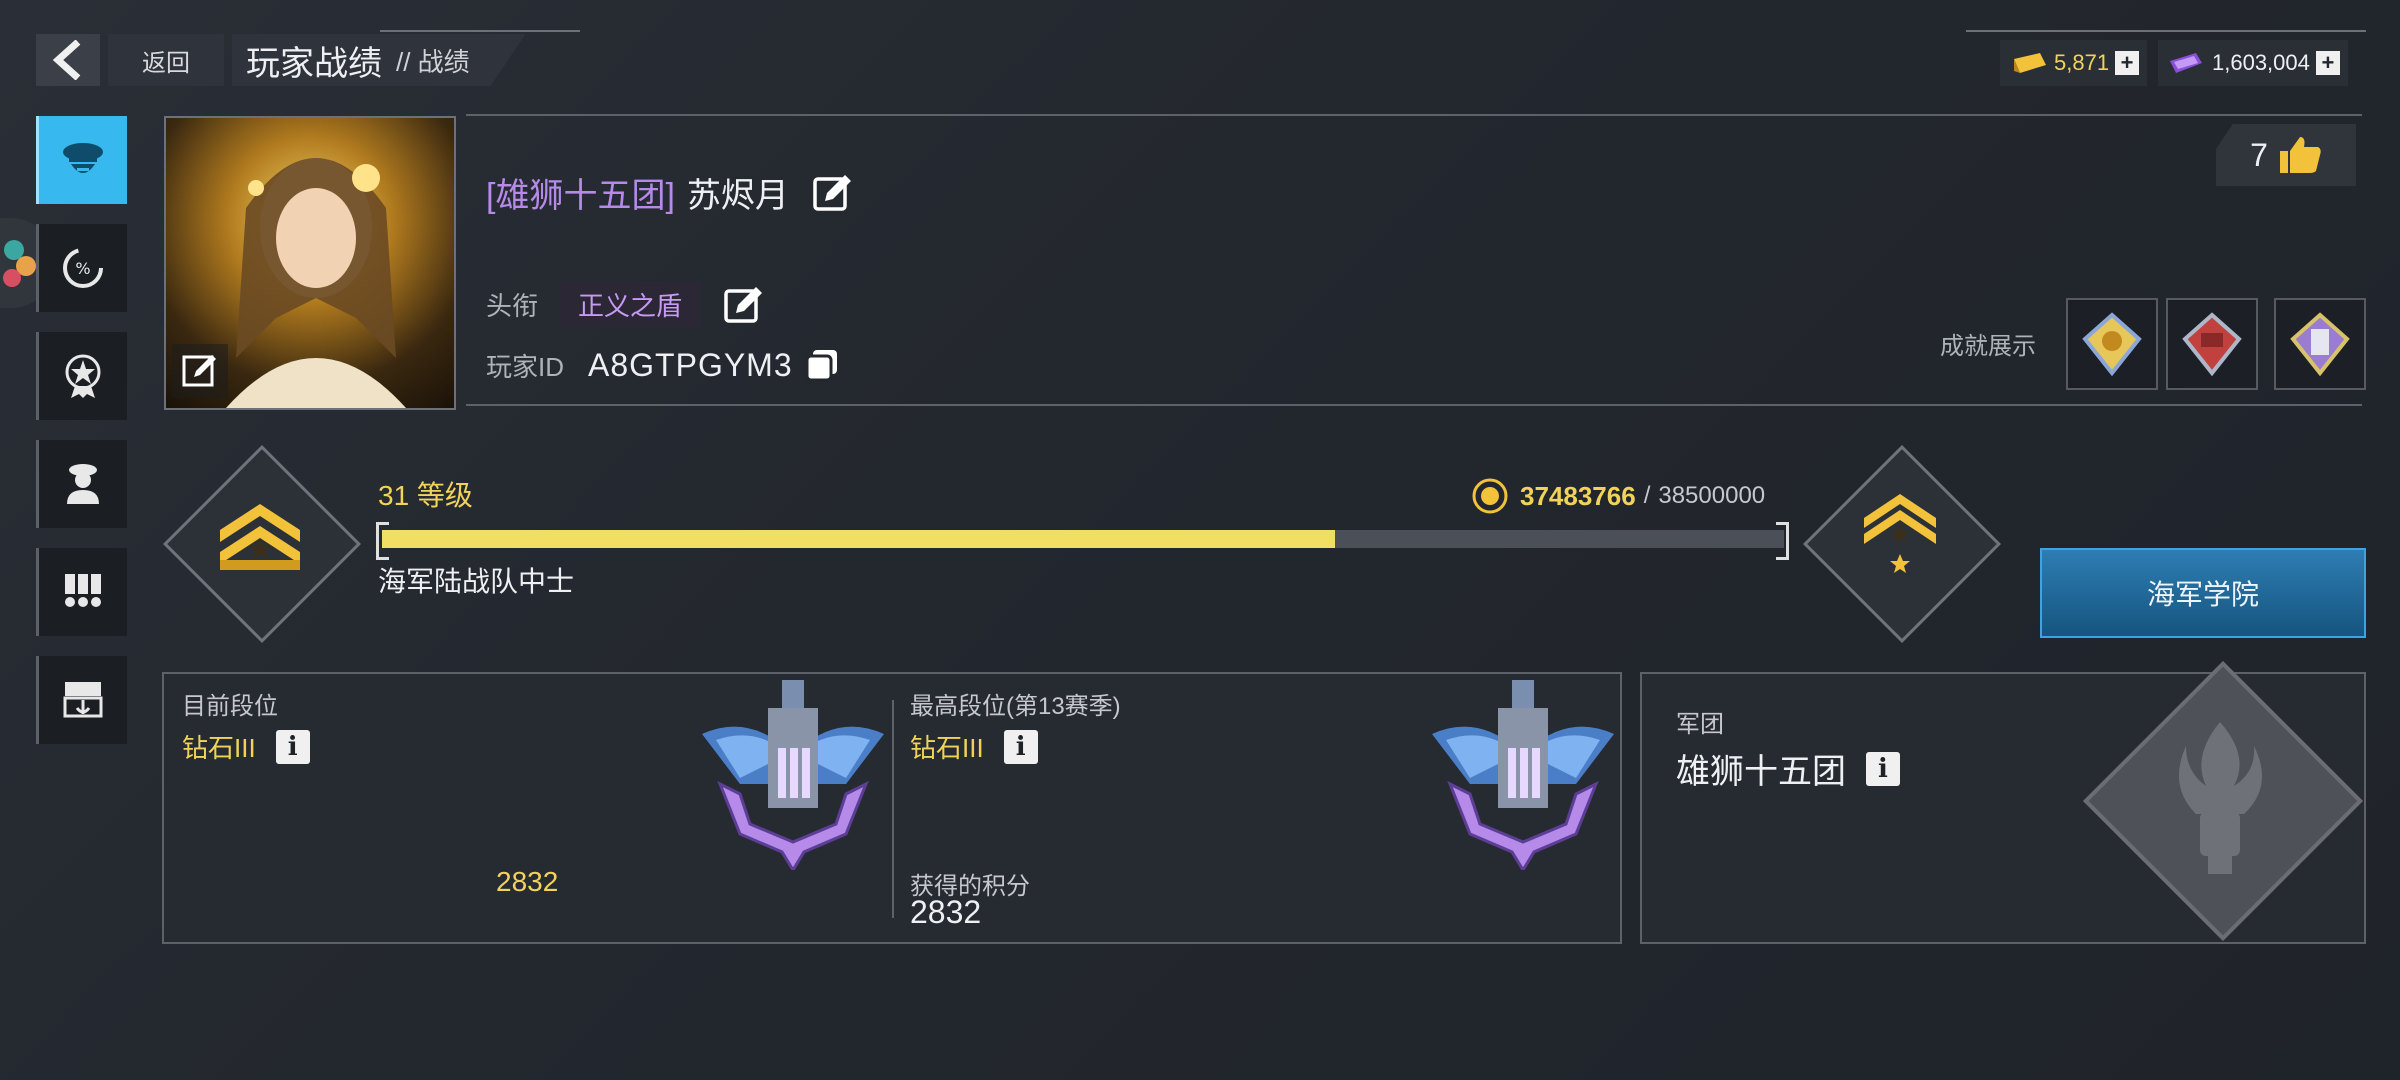 This screenshot has height=1080, width=2400. I want to click on current-rank-row: 钻石III i, so click(246, 746).